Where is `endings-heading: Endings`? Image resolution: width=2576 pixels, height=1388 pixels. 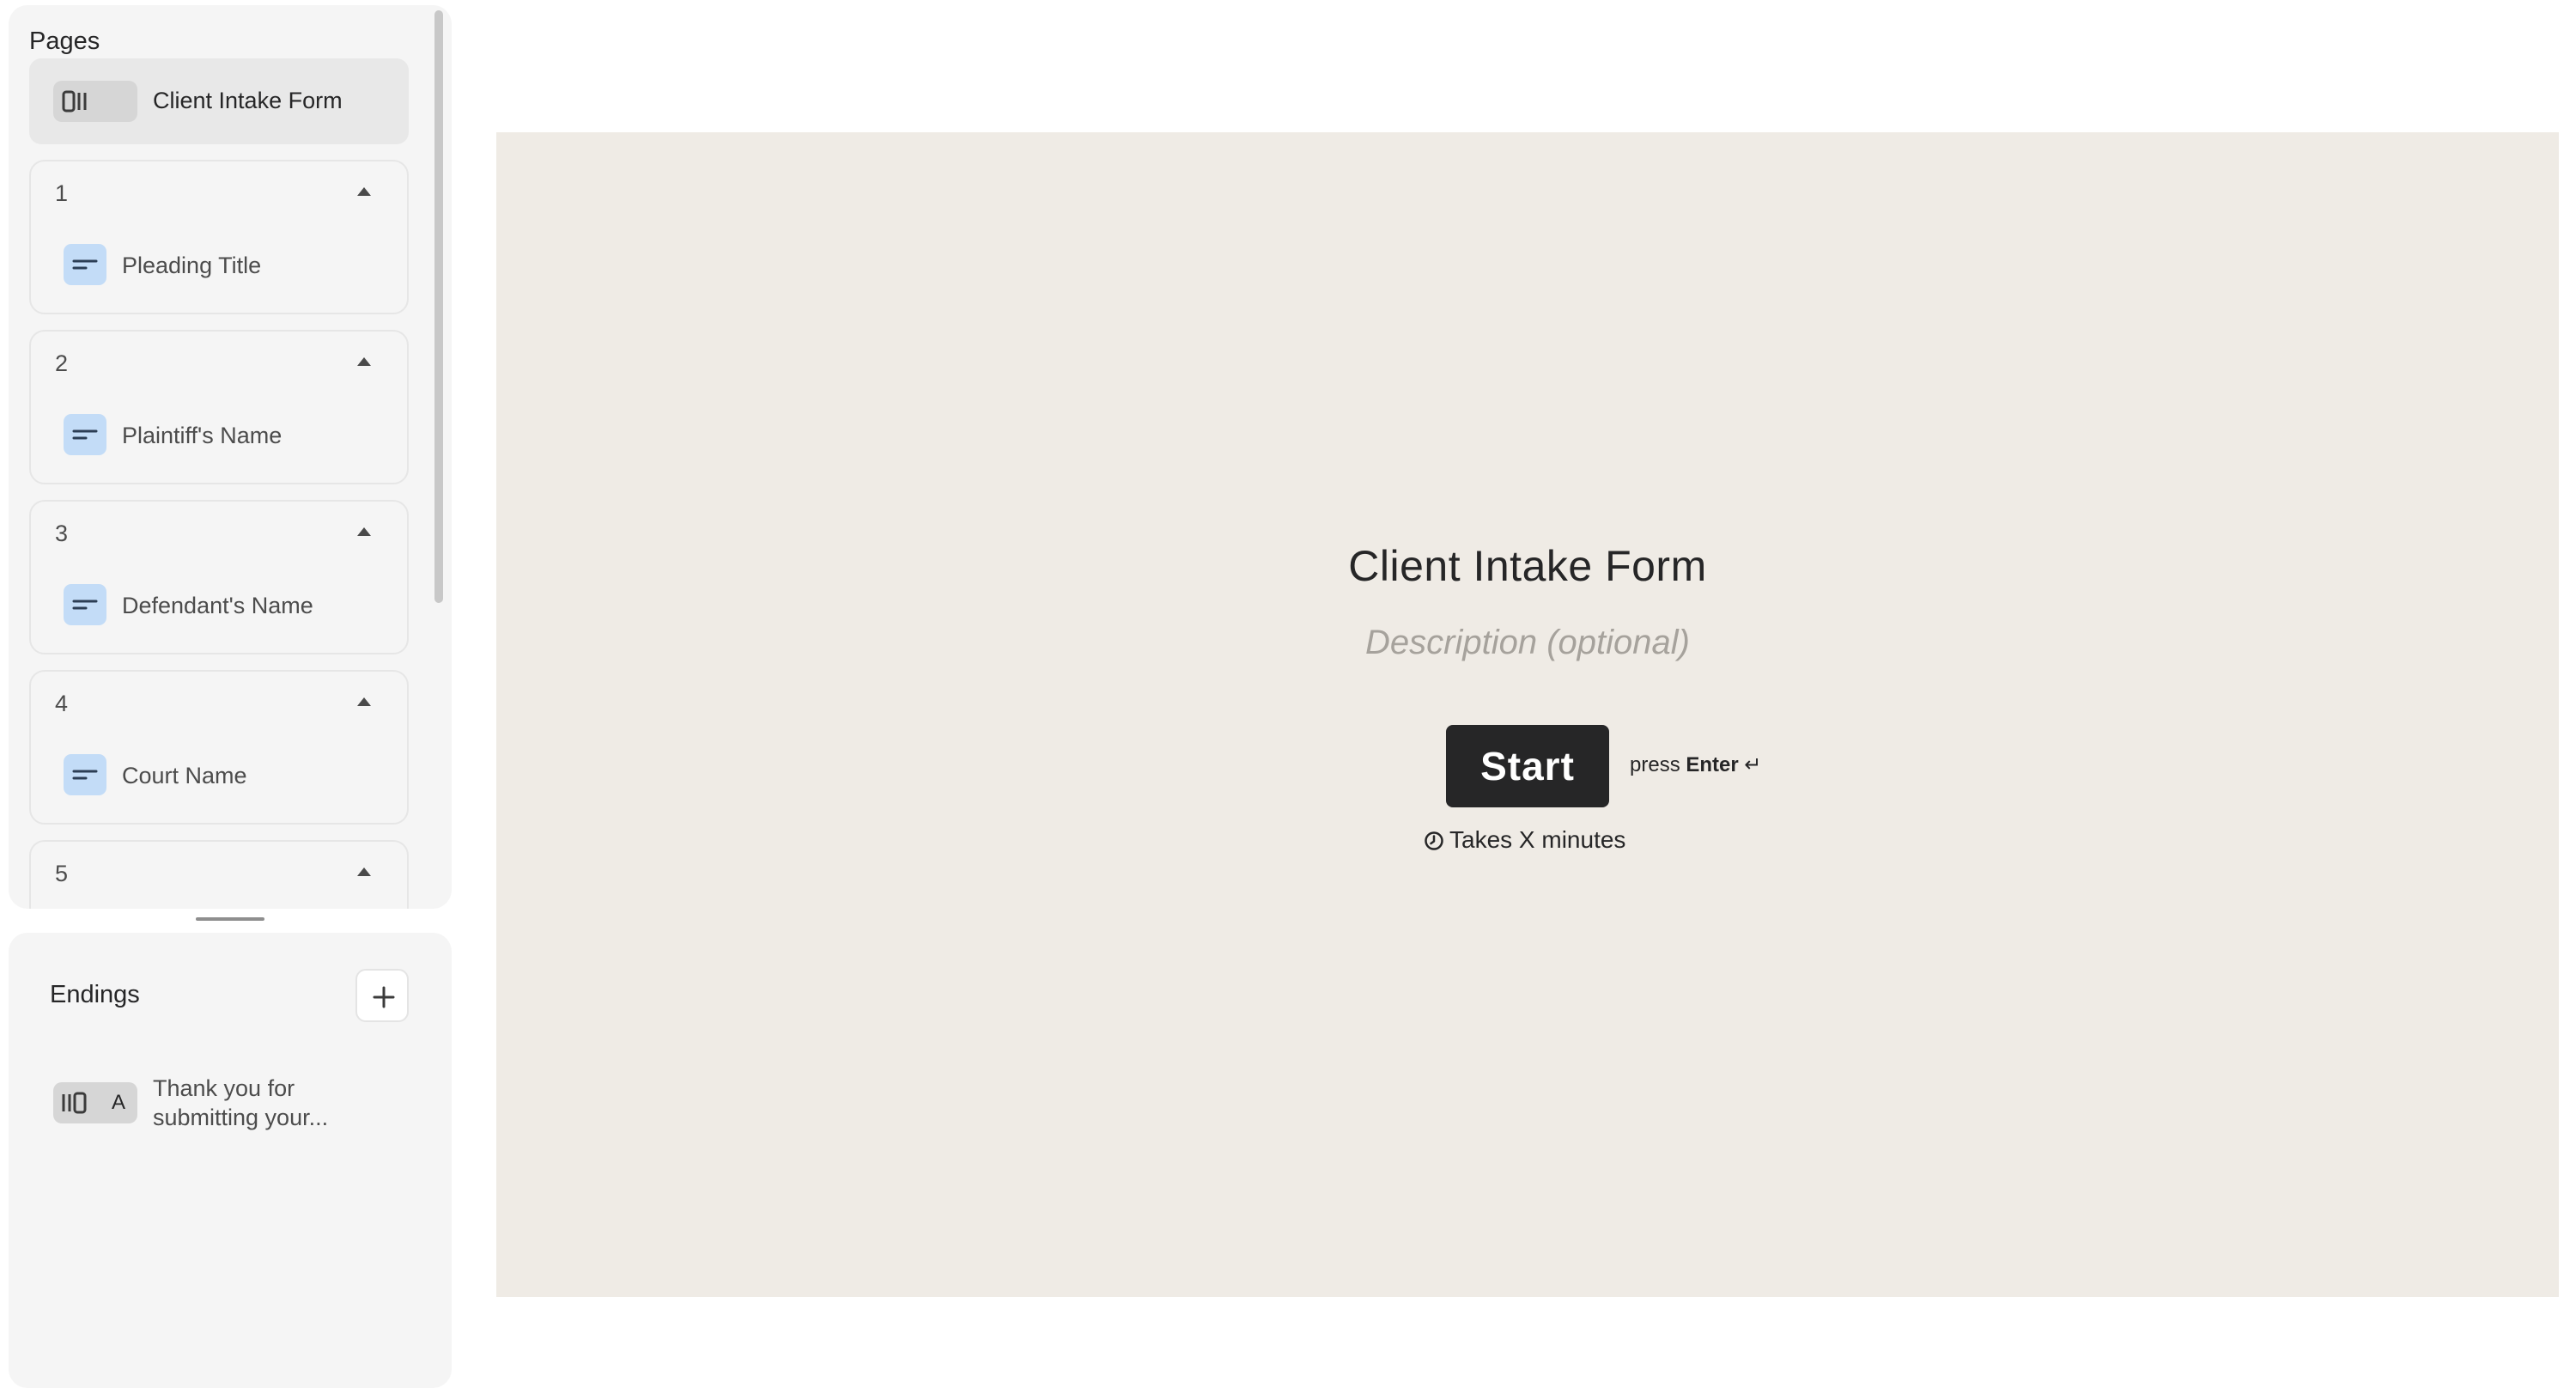
endings-heading: Endings is located at coordinates (95, 994).